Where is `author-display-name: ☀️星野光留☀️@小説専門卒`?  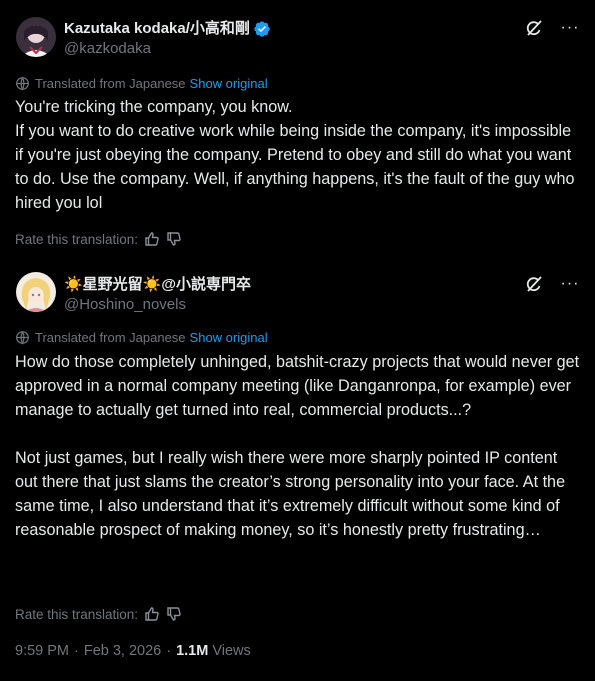 author-display-name: ☀️星野光留☀️@小説専門卒 is located at coordinates (157, 285).